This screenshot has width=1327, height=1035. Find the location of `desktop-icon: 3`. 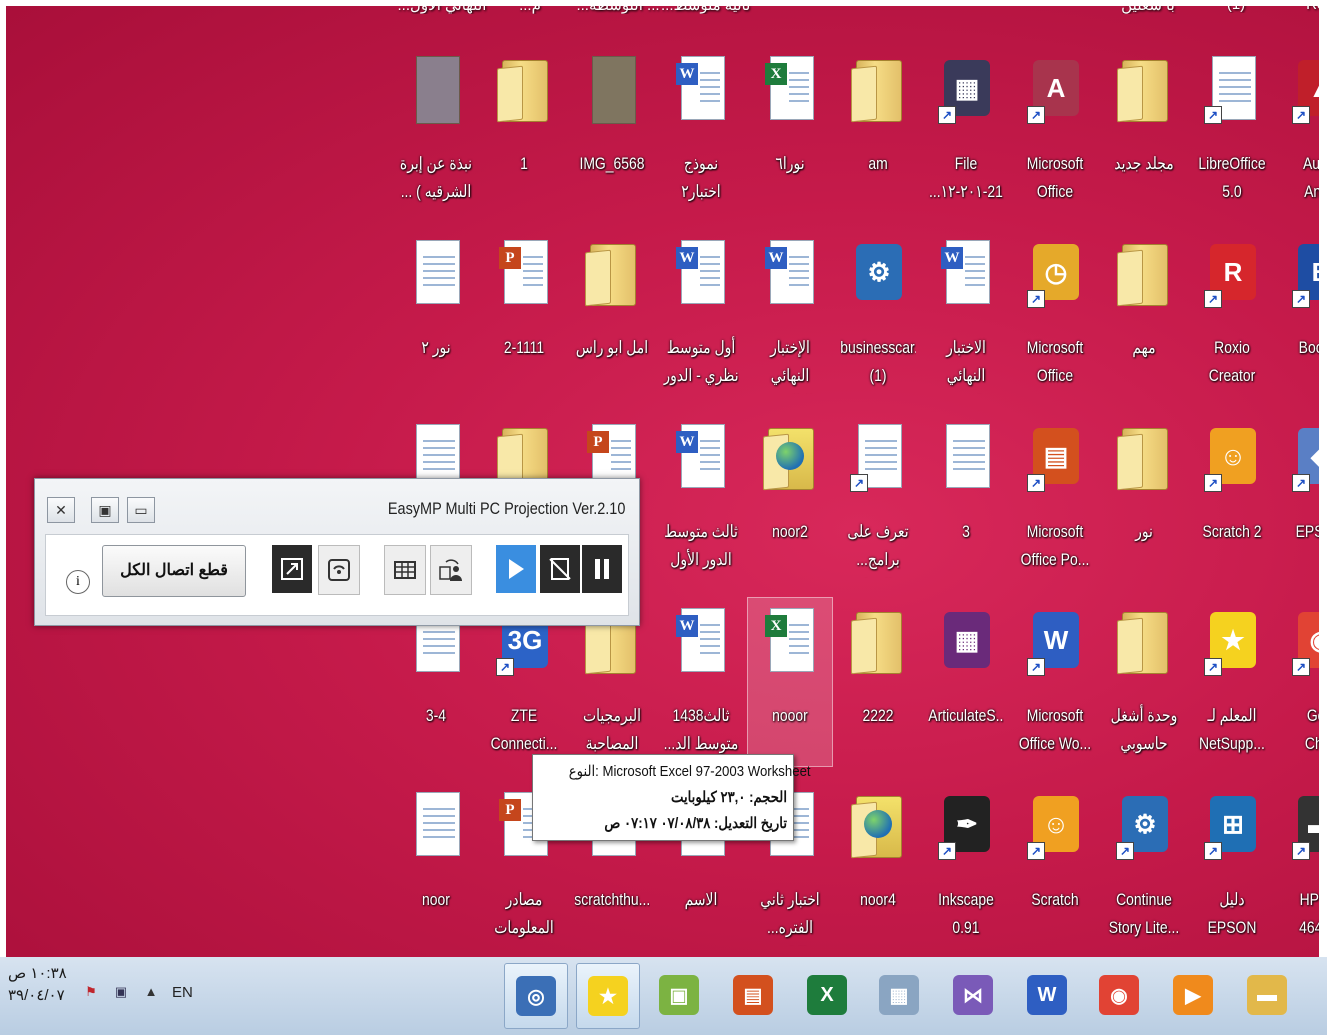

desktop-icon: 3 is located at coordinates (966, 498).